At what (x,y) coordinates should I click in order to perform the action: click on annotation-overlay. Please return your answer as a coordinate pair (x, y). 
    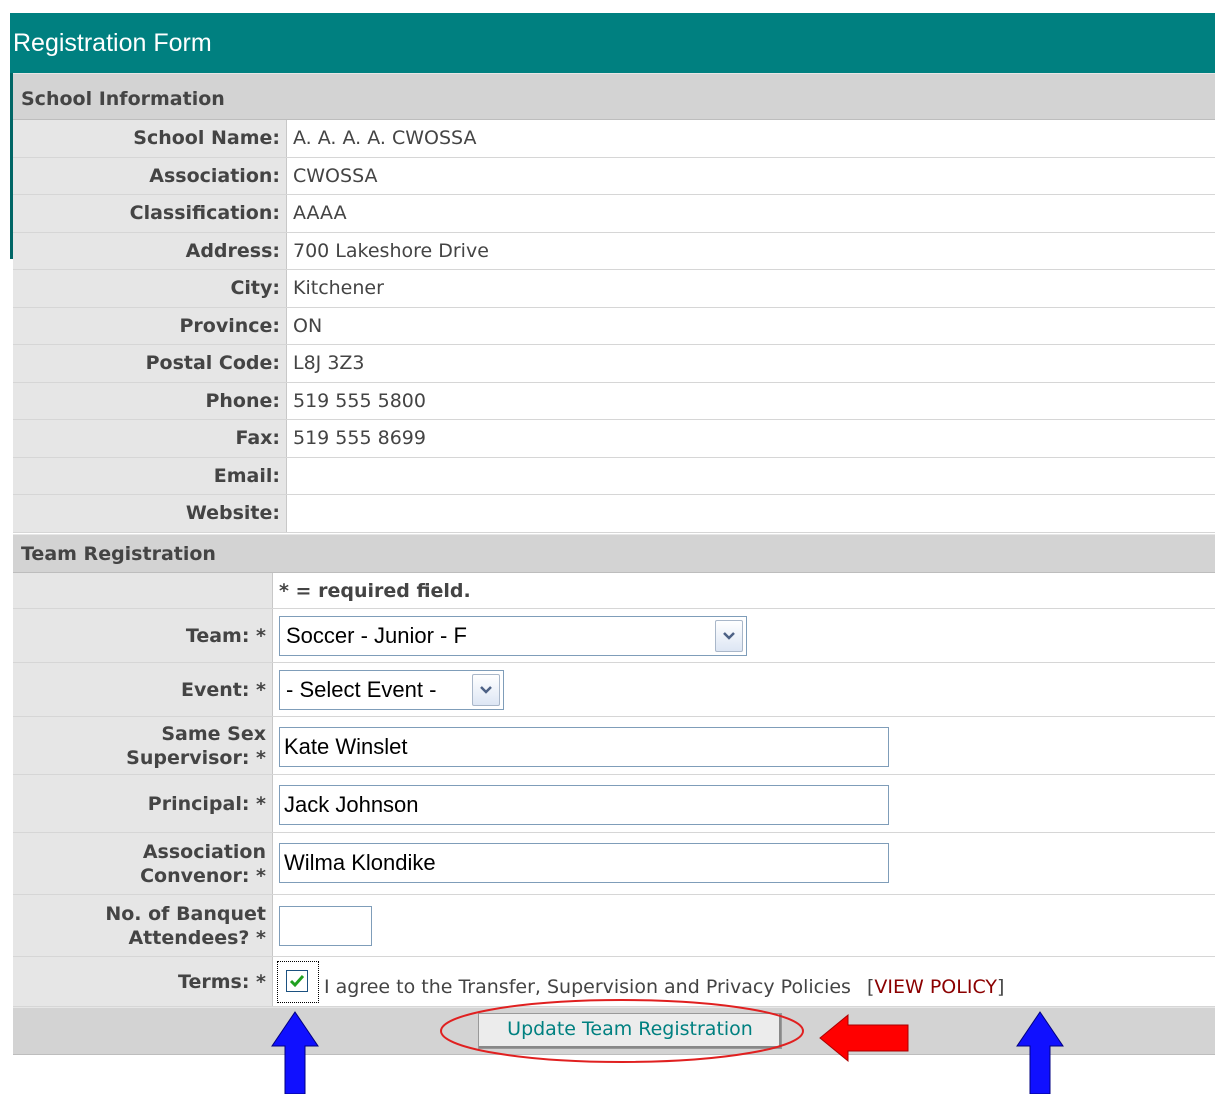
    Looking at the image, I should click on (667, 1046).